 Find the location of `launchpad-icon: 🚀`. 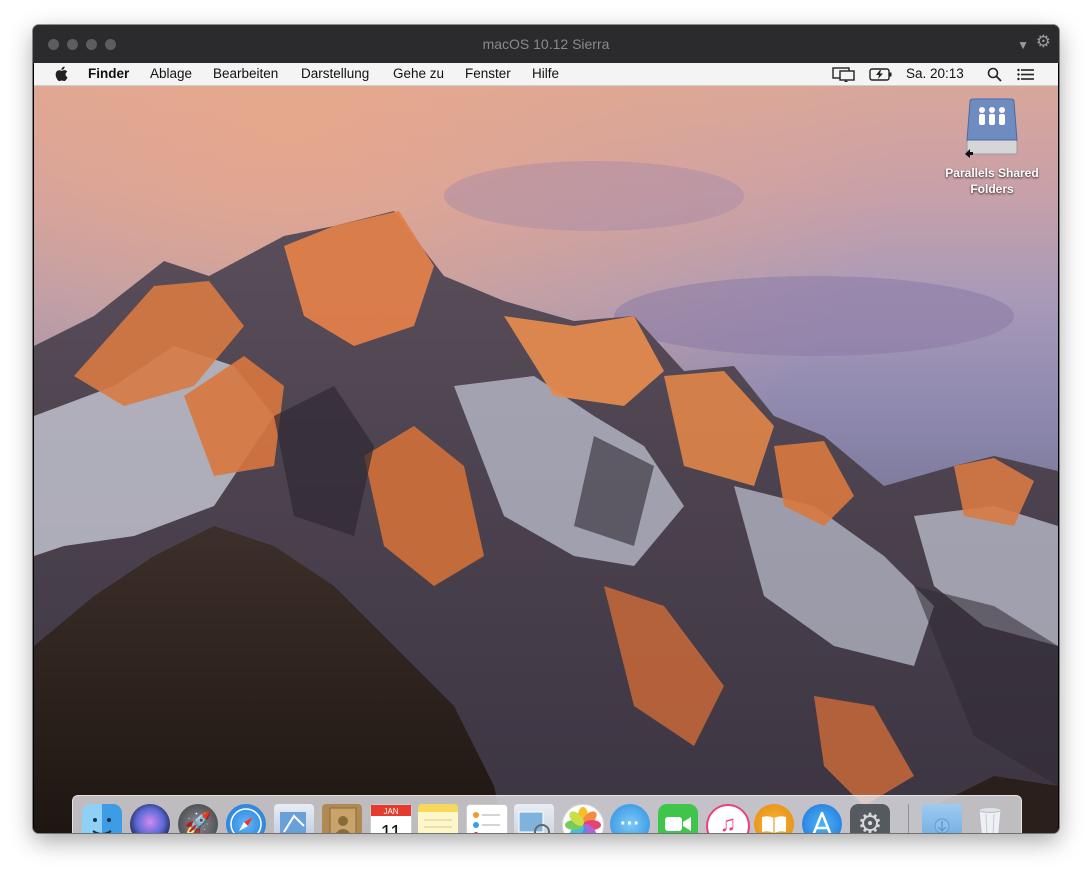

launchpad-icon: 🚀 is located at coordinates (198, 818).